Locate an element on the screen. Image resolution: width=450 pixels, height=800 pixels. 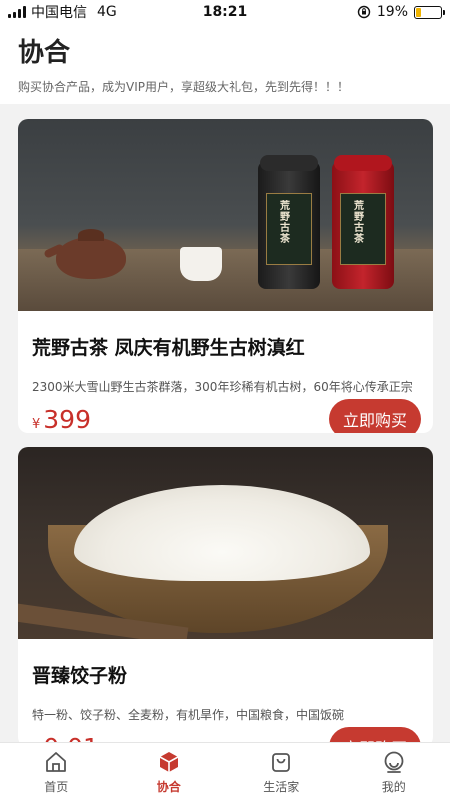
battery-icon is located at coordinates (429, 12).